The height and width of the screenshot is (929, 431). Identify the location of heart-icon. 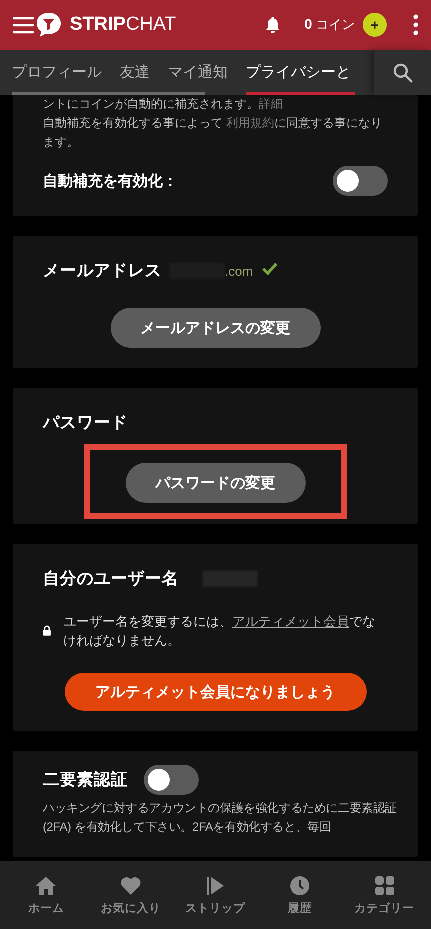
(131, 885).